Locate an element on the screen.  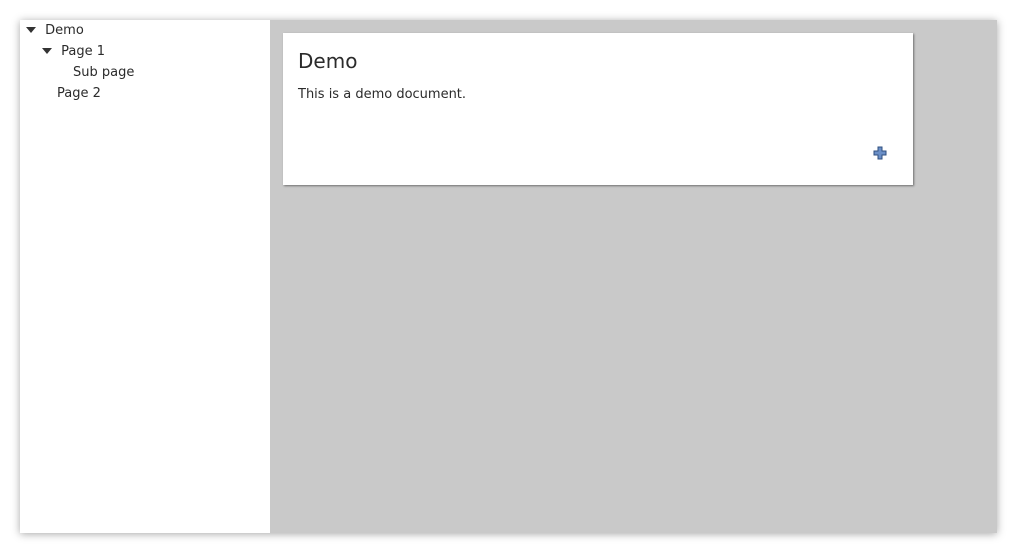
tree-item-page-2: Page 2 is located at coordinates (79, 93).